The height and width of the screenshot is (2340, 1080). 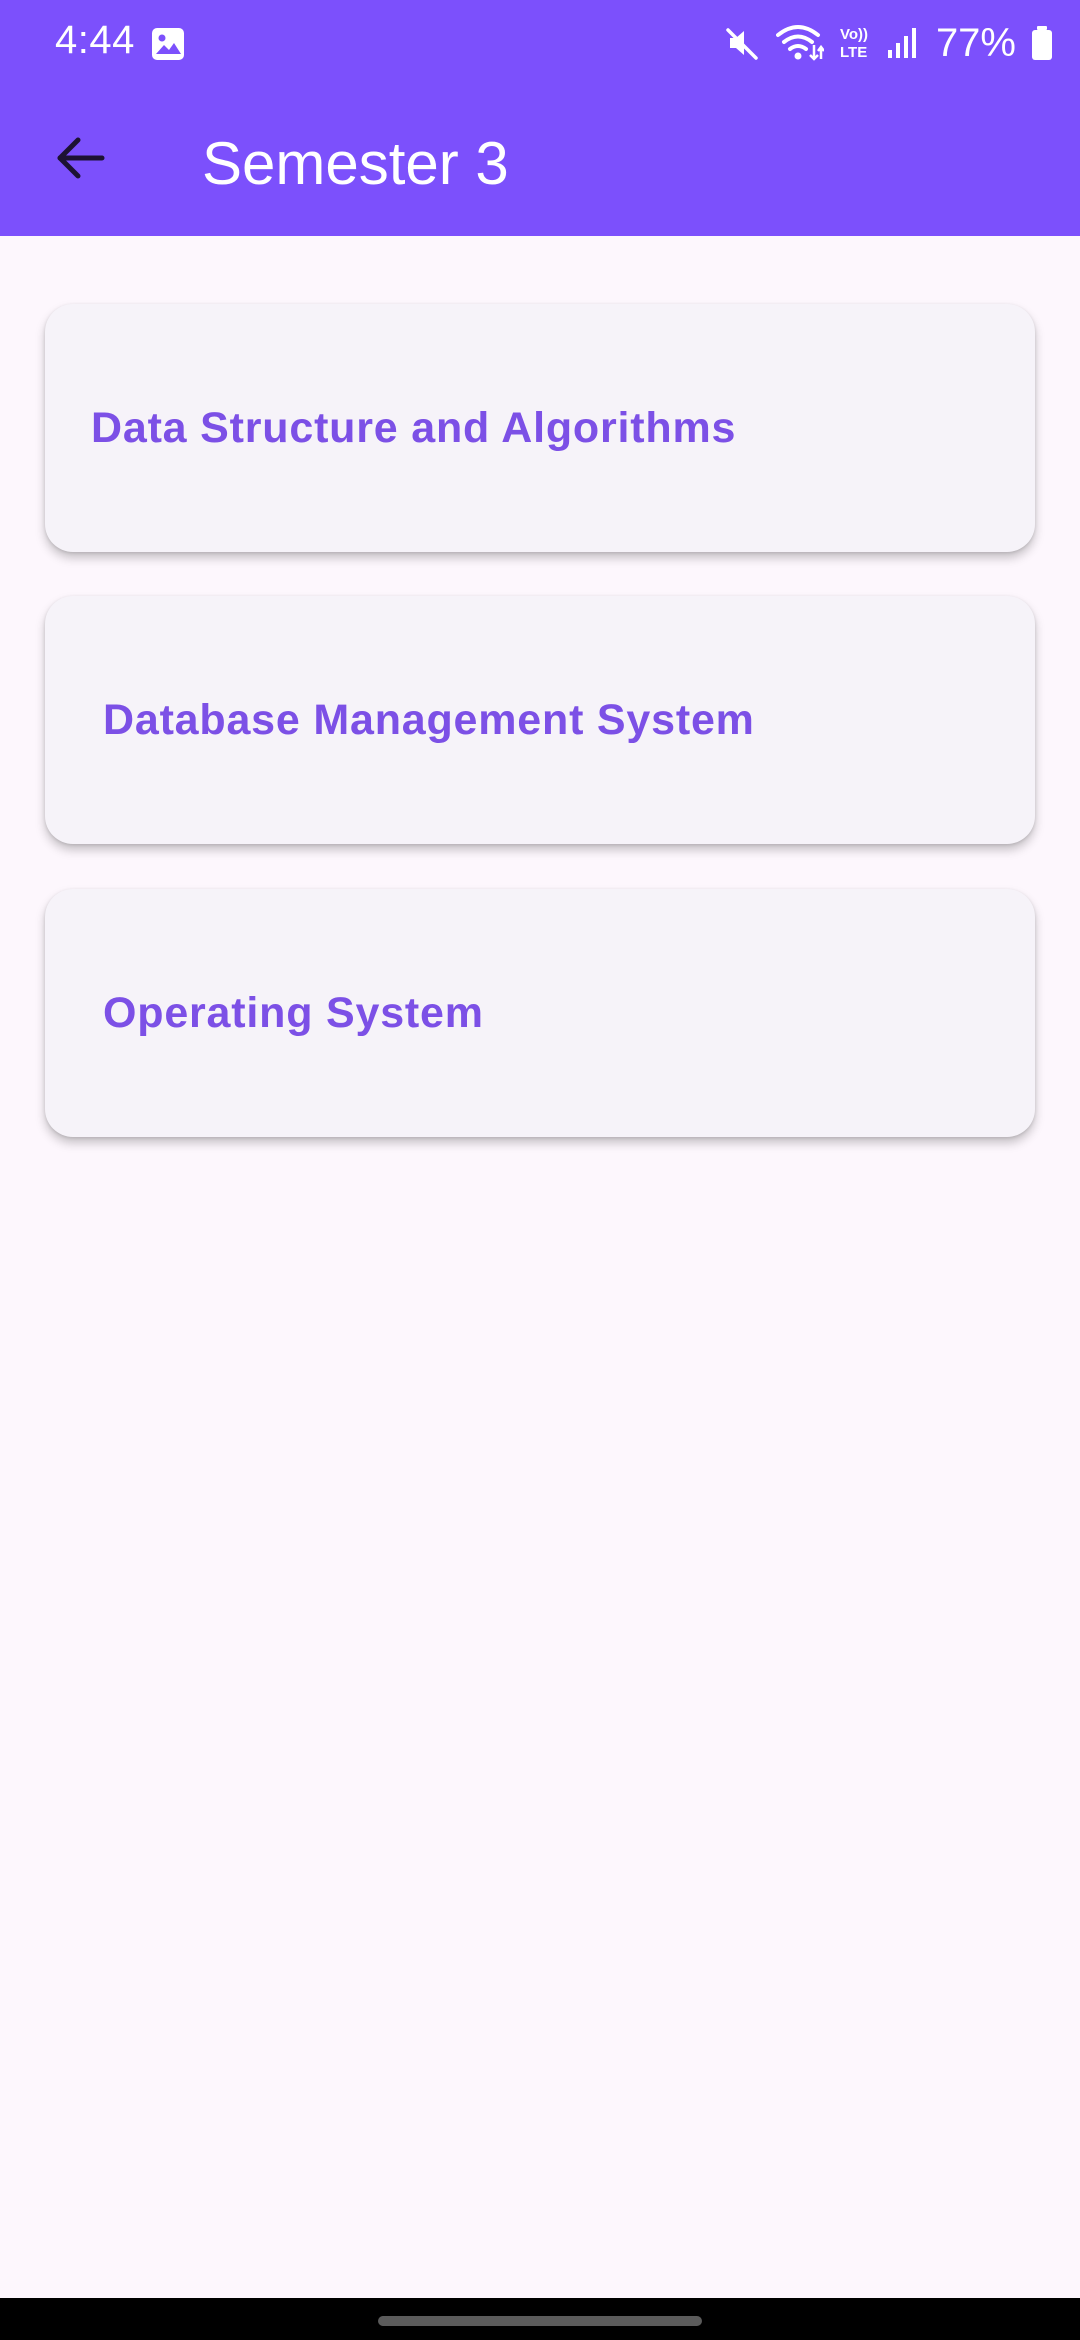 I want to click on arrow-back-icon, so click(x=80, y=160).